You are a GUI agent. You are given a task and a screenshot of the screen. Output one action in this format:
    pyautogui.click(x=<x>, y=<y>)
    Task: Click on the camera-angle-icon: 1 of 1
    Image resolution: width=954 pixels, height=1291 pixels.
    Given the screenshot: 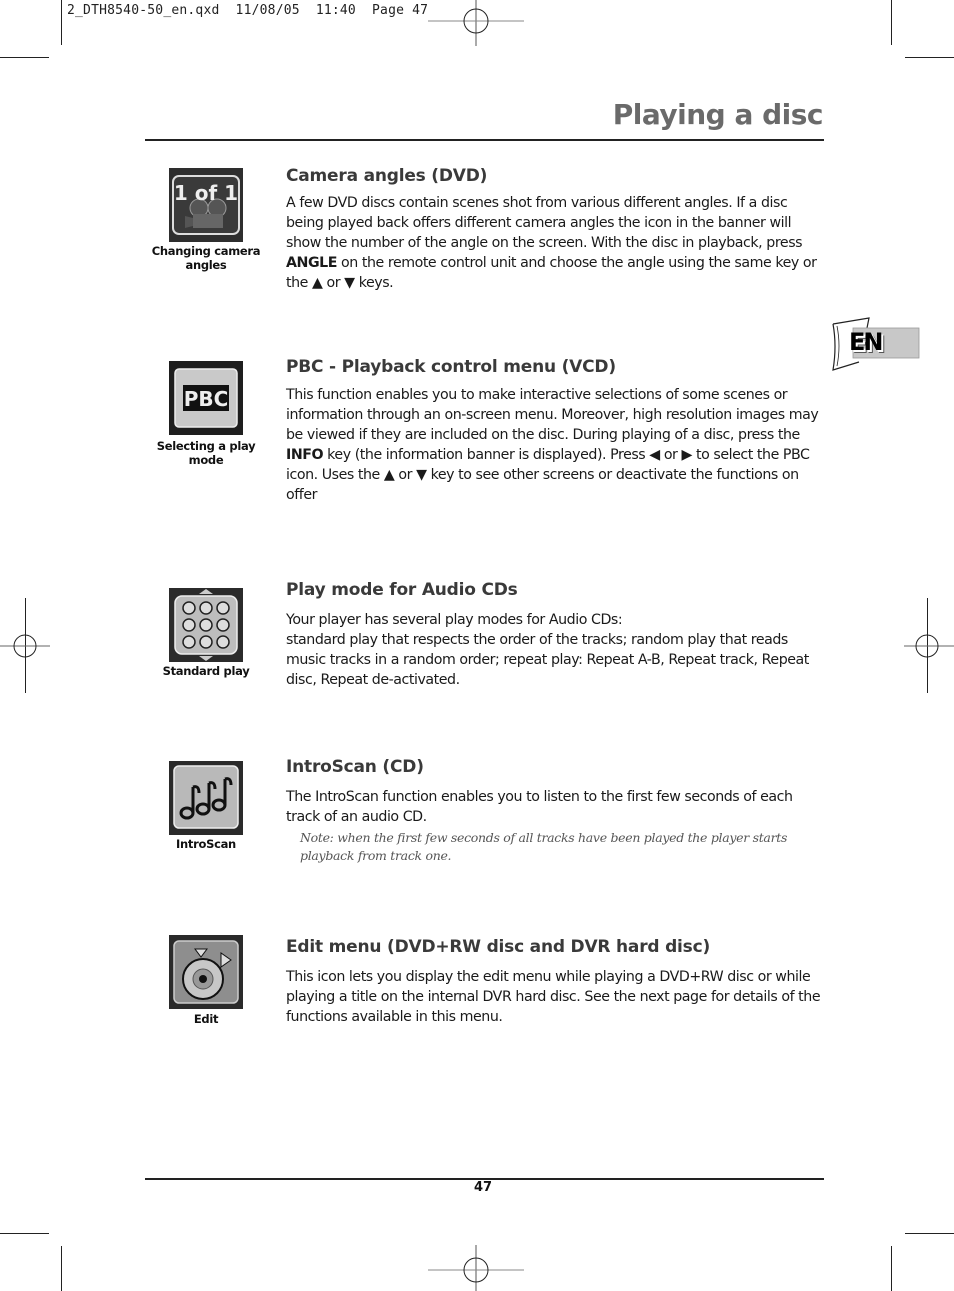 What is the action you would take?
    pyautogui.click(x=206, y=205)
    